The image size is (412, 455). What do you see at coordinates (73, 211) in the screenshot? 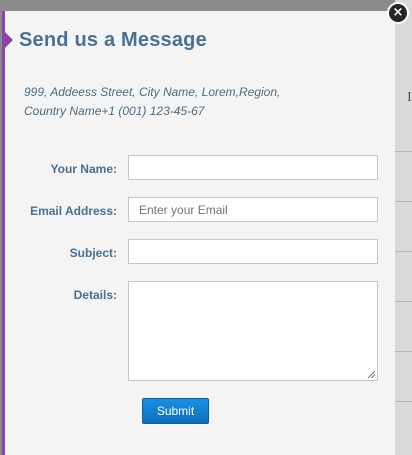
I see `email-label: Email Address:` at bounding box center [73, 211].